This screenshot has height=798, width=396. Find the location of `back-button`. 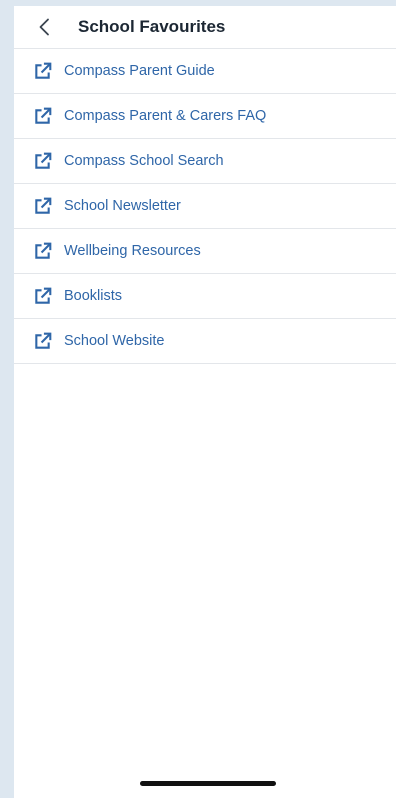

back-button is located at coordinates (44, 27).